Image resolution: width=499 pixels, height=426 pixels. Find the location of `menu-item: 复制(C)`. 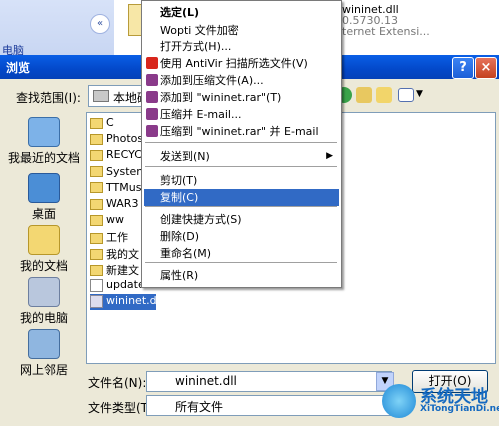

menu-item: 复制(C) is located at coordinates (241, 197).